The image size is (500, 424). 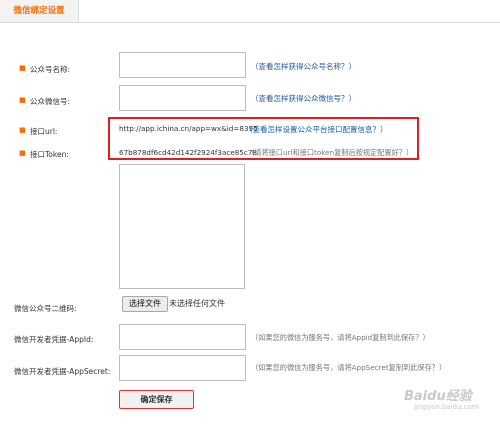 I want to click on watermark-url: jingyan.baidu.com, so click(x=446, y=407).